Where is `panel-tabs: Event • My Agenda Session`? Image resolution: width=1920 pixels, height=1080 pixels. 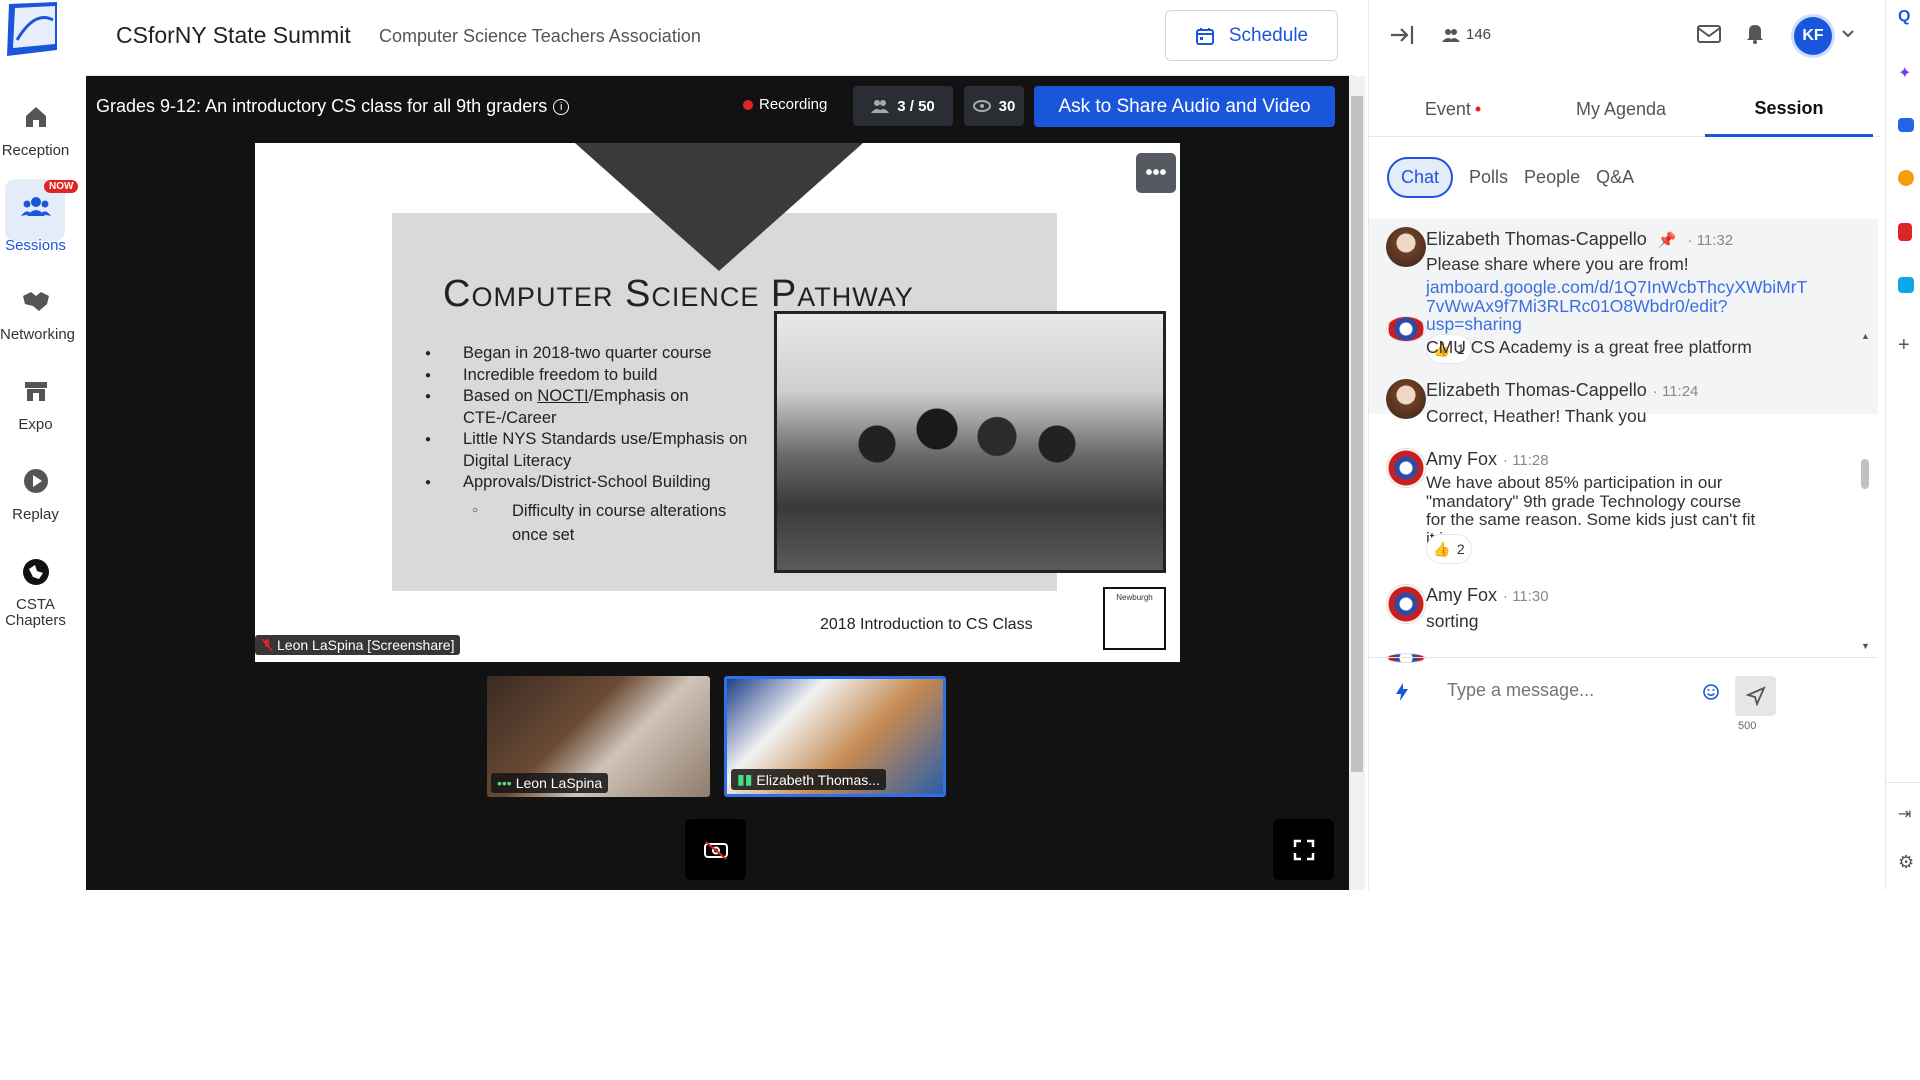 panel-tabs: Event • My Agenda Session is located at coordinates (1624, 109).